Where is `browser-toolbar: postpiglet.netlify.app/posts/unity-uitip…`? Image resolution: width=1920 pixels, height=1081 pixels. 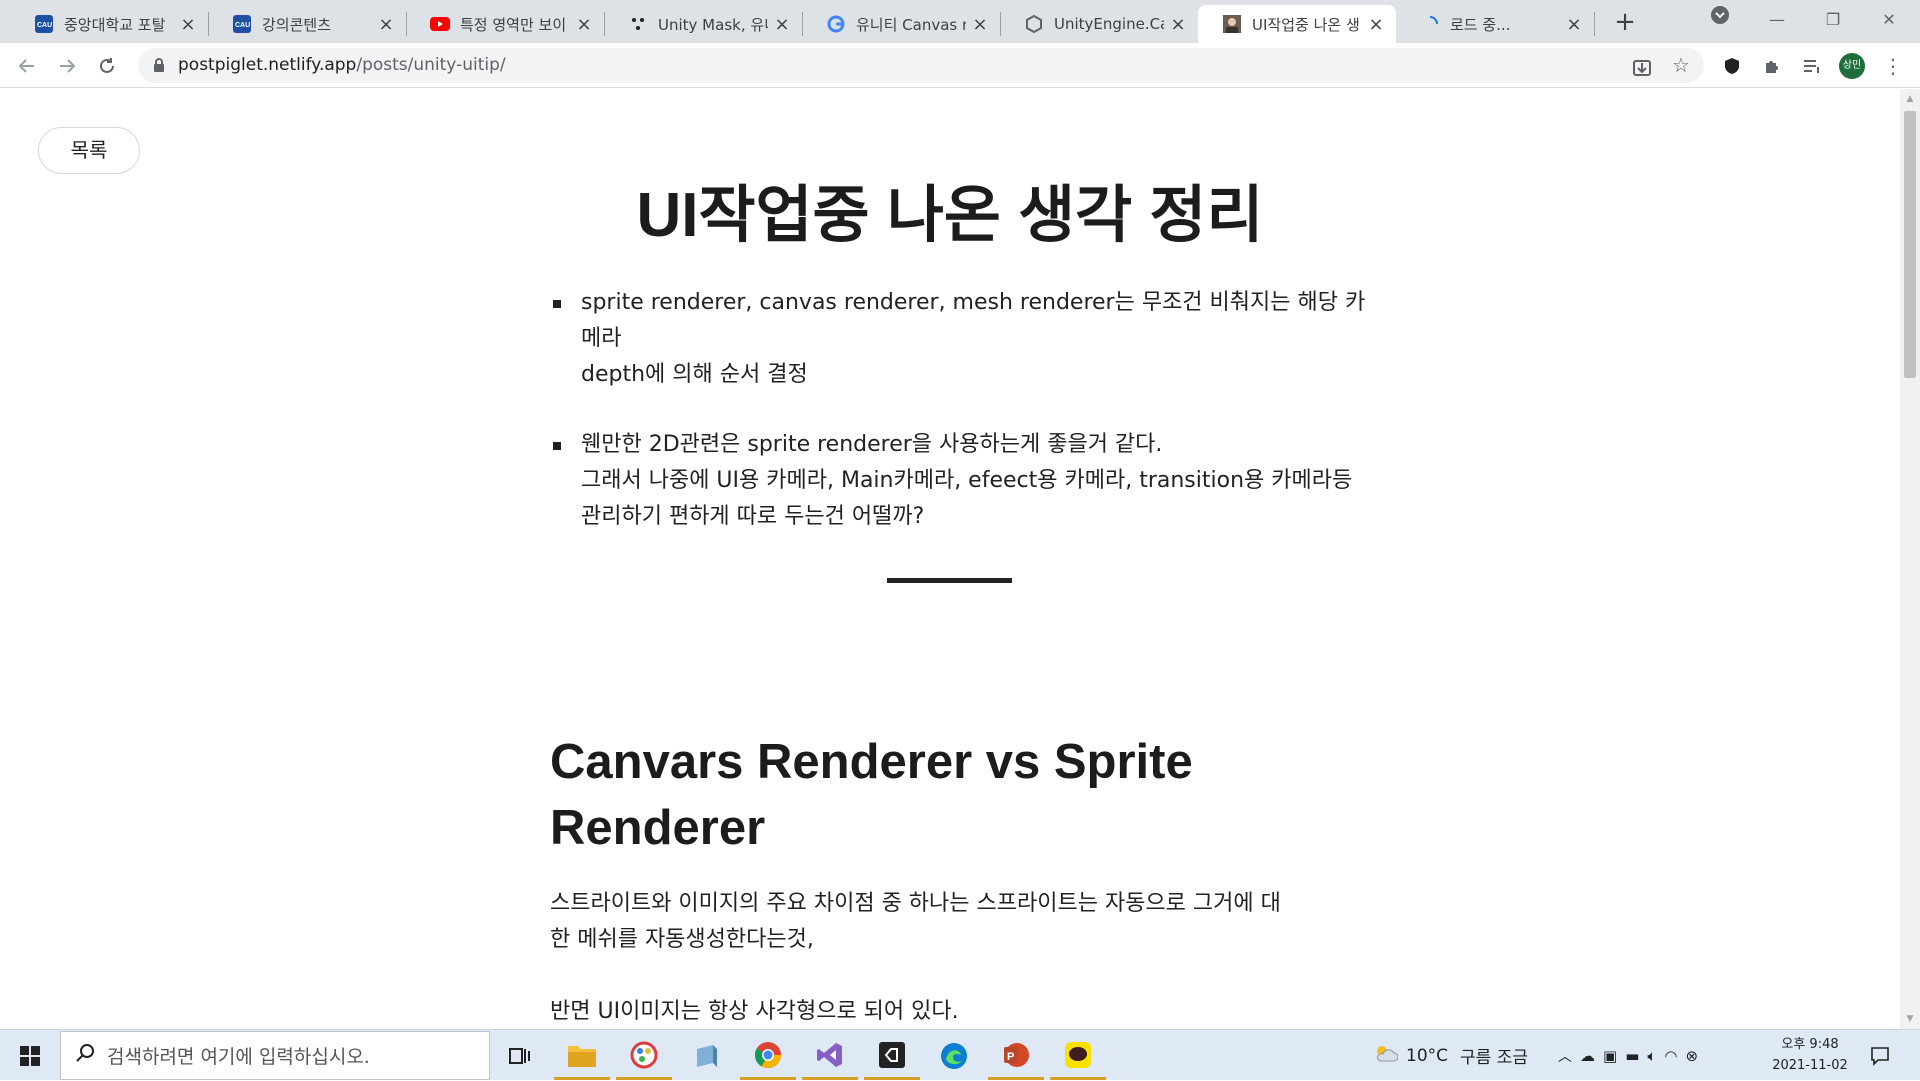
browser-toolbar: postpiglet.netlify.app/posts/unity-uitip… is located at coordinates (960, 65).